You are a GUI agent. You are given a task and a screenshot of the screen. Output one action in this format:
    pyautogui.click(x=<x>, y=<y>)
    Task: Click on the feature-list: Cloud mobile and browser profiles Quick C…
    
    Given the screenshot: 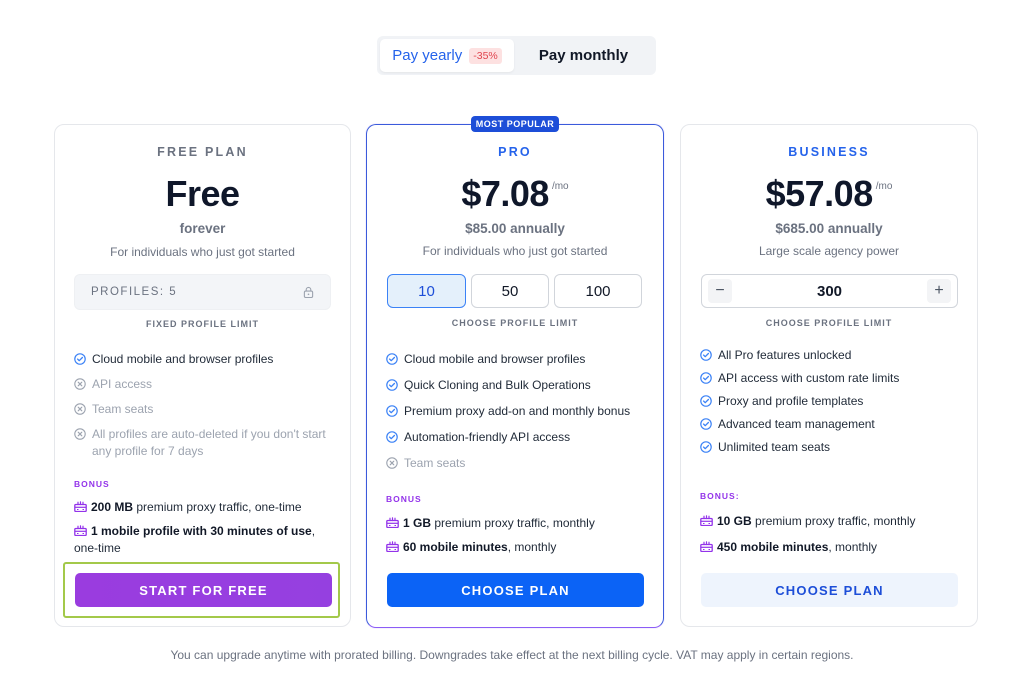 What is the action you would take?
    pyautogui.click(x=517, y=416)
    